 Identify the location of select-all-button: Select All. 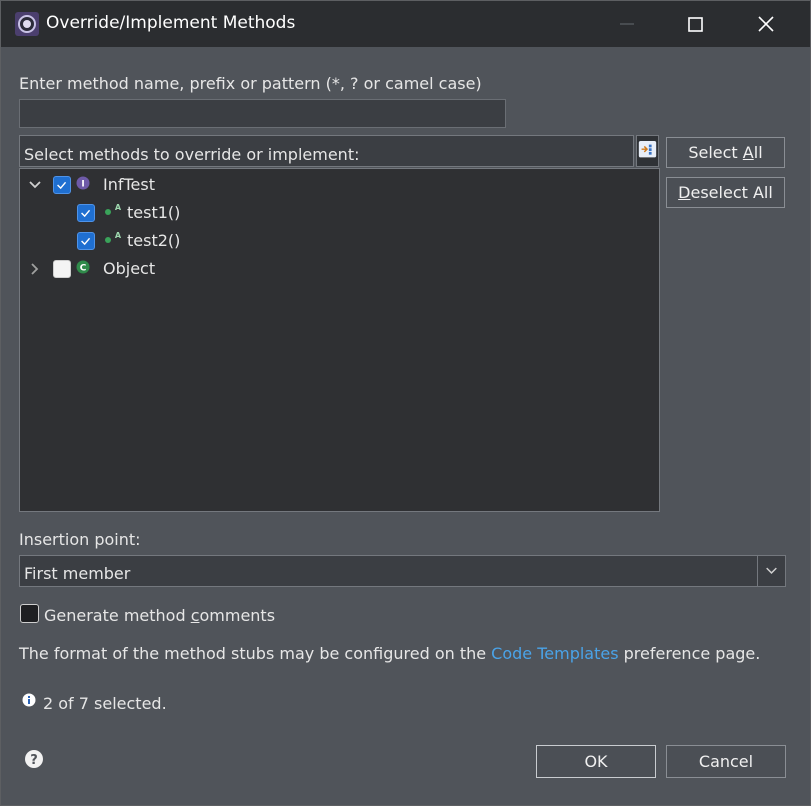
(725, 152).